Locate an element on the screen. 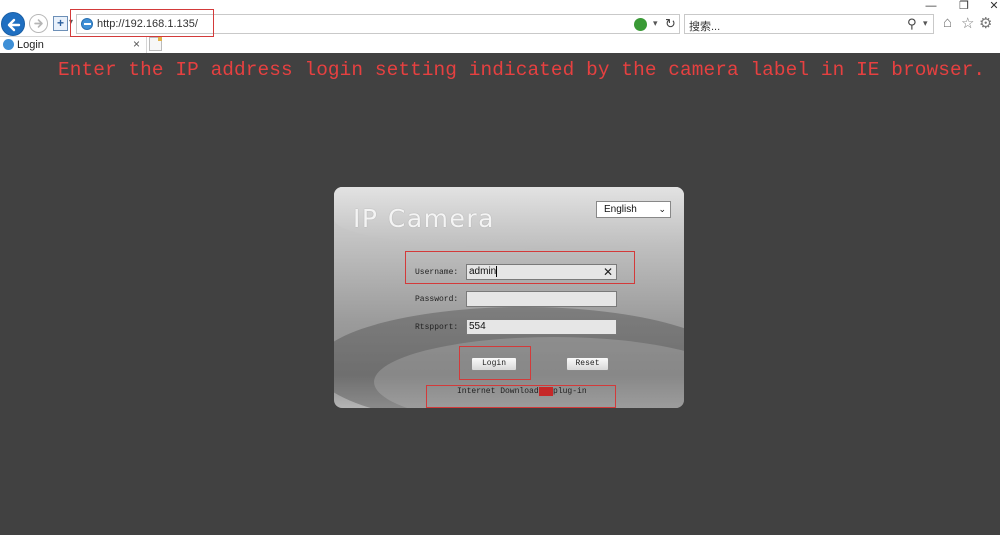  plugin-download-link: Internet Download plug-in is located at coordinates (522, 391).